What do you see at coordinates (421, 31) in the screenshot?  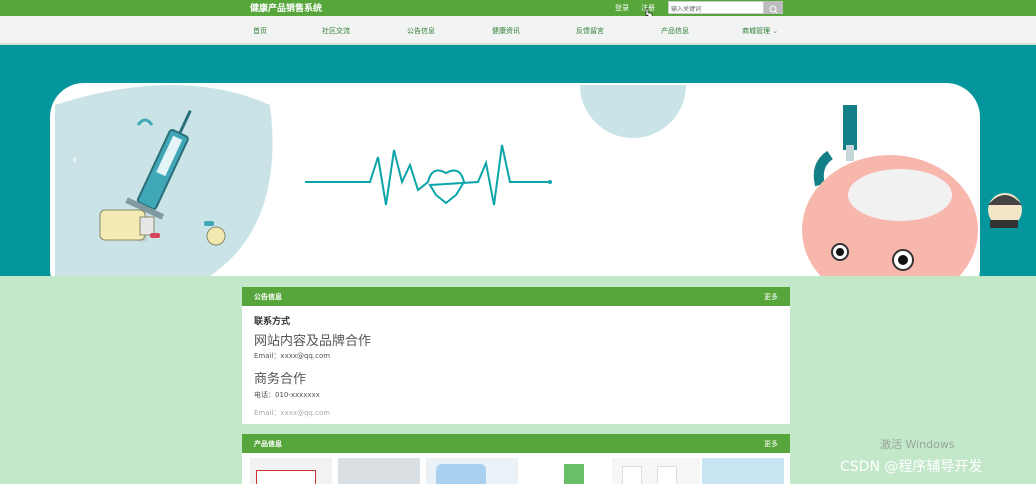 I see `nav-notice: 公告信息` at bounding box center [421, 31].